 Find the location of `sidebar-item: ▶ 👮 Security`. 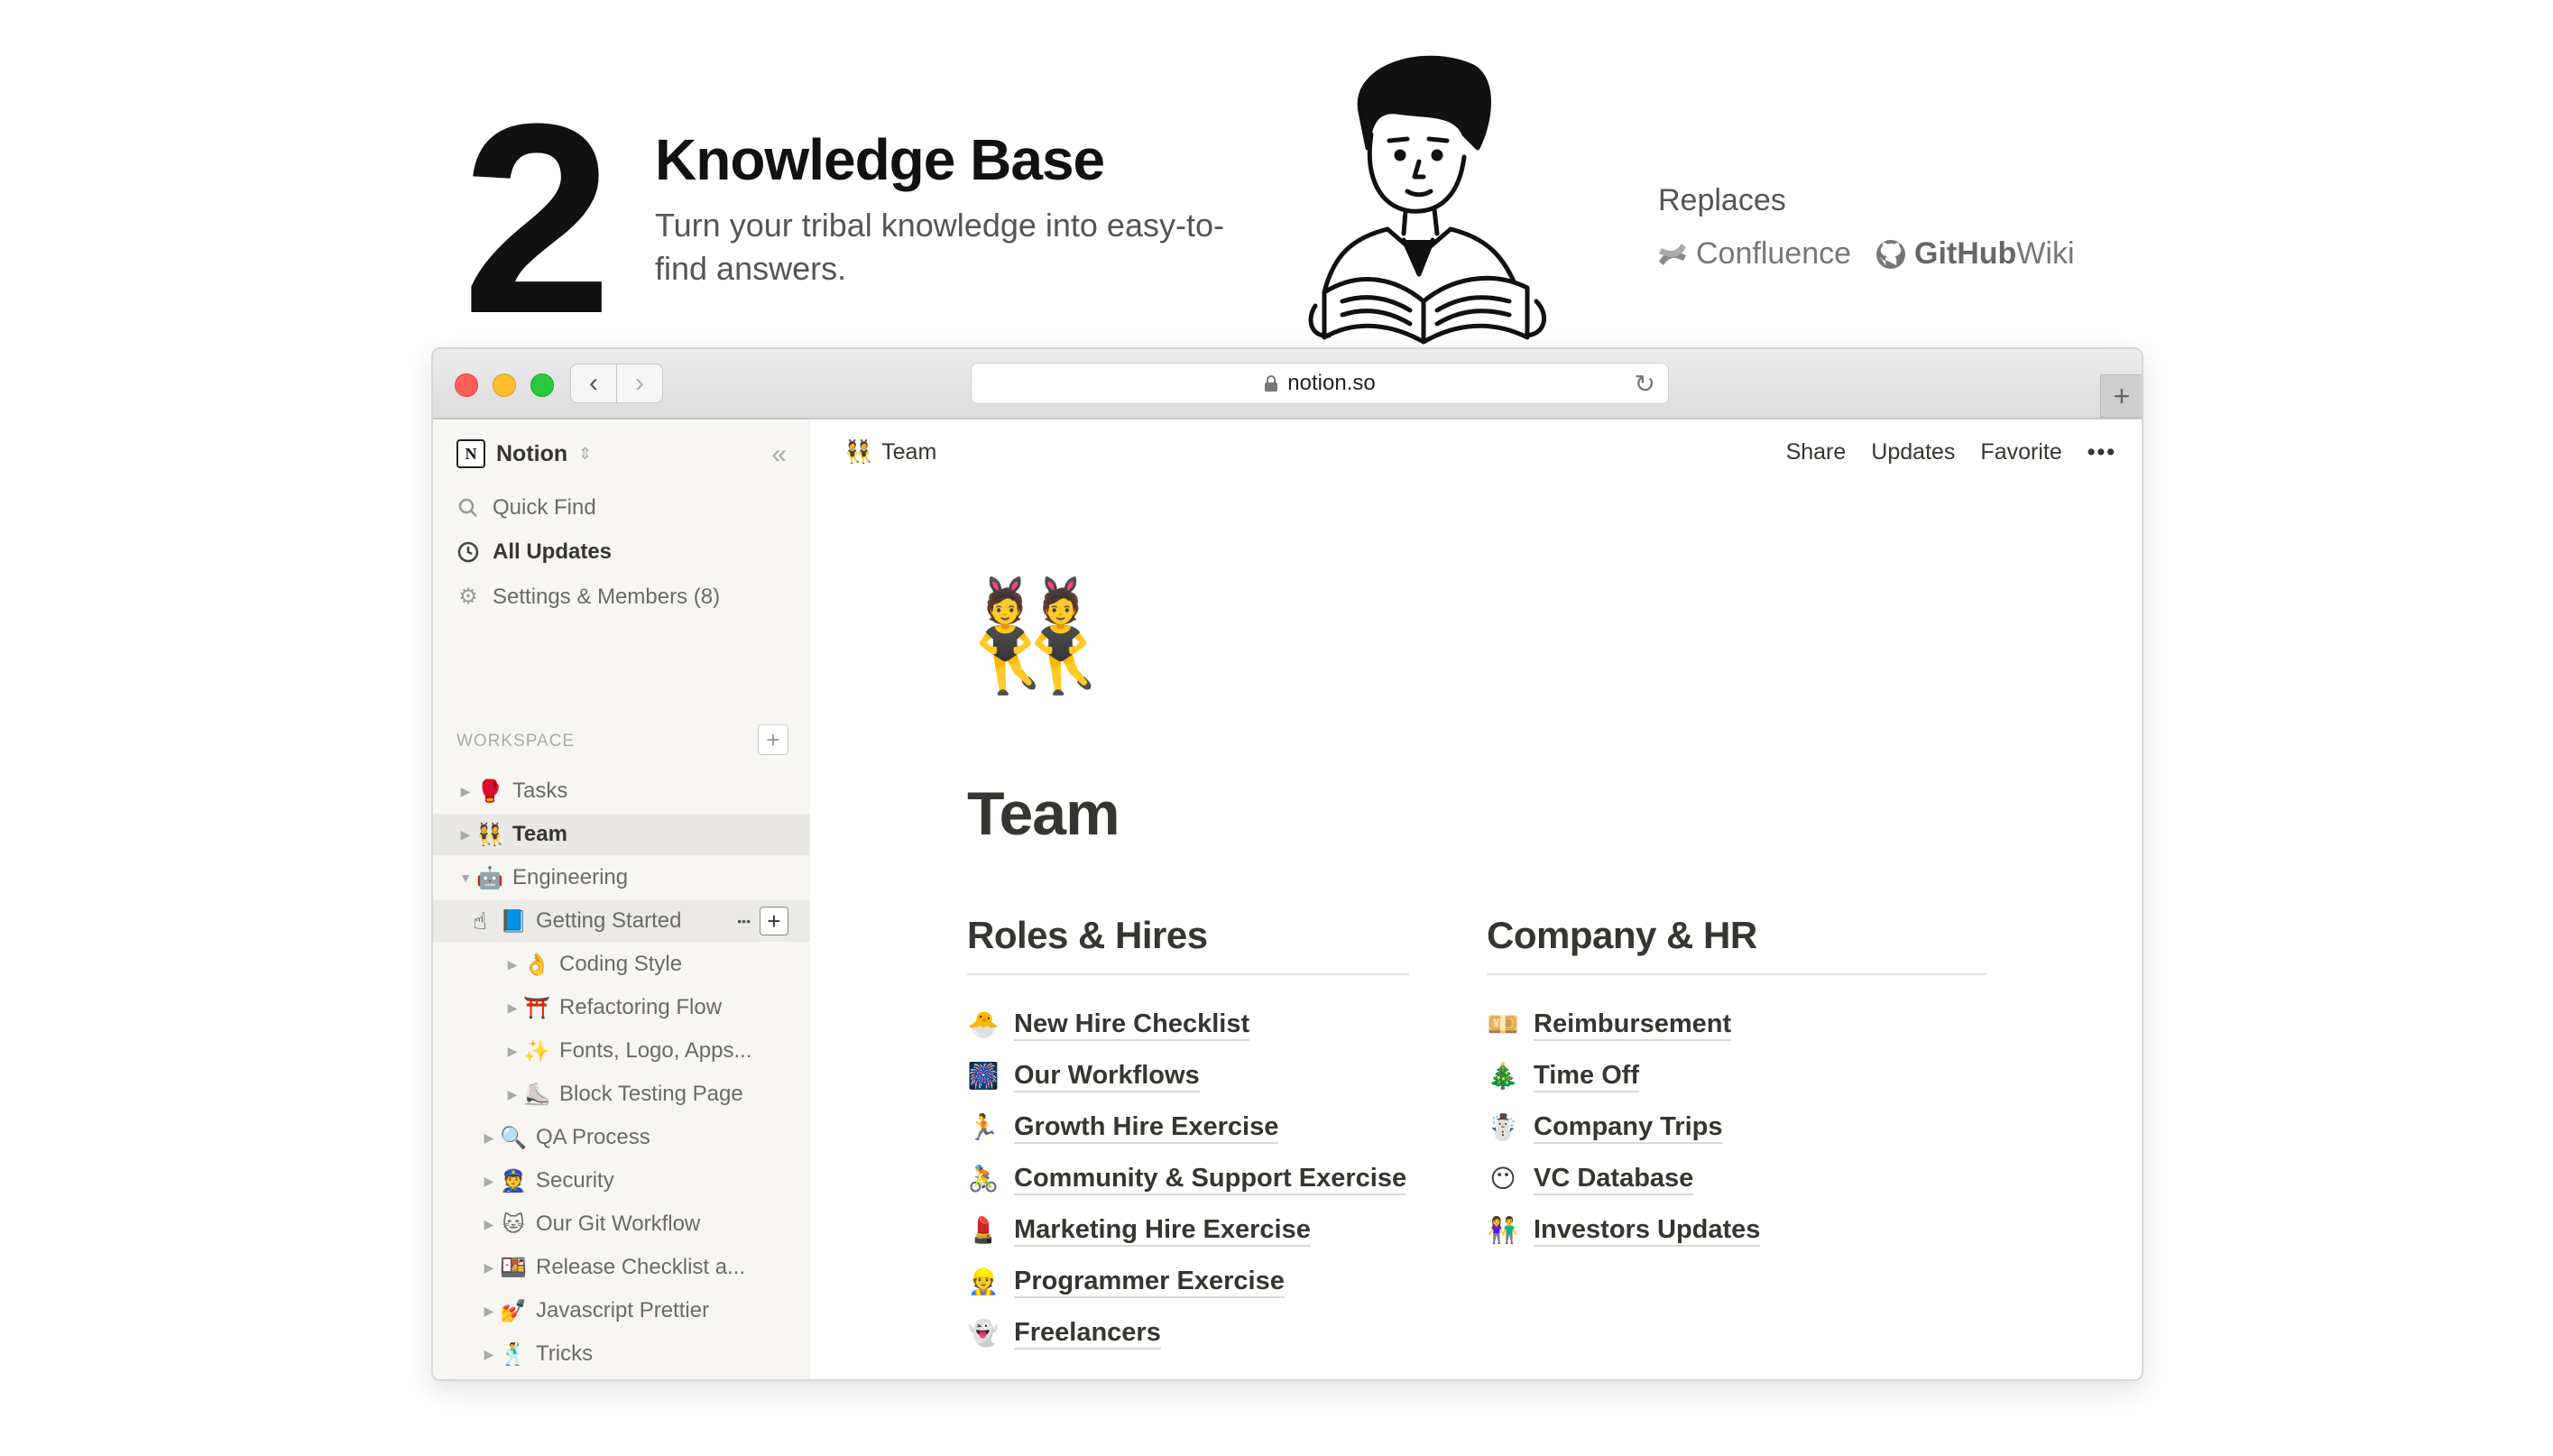

sidebar-item: ▶ 👮 Security is located at coordinates (621, 1181).